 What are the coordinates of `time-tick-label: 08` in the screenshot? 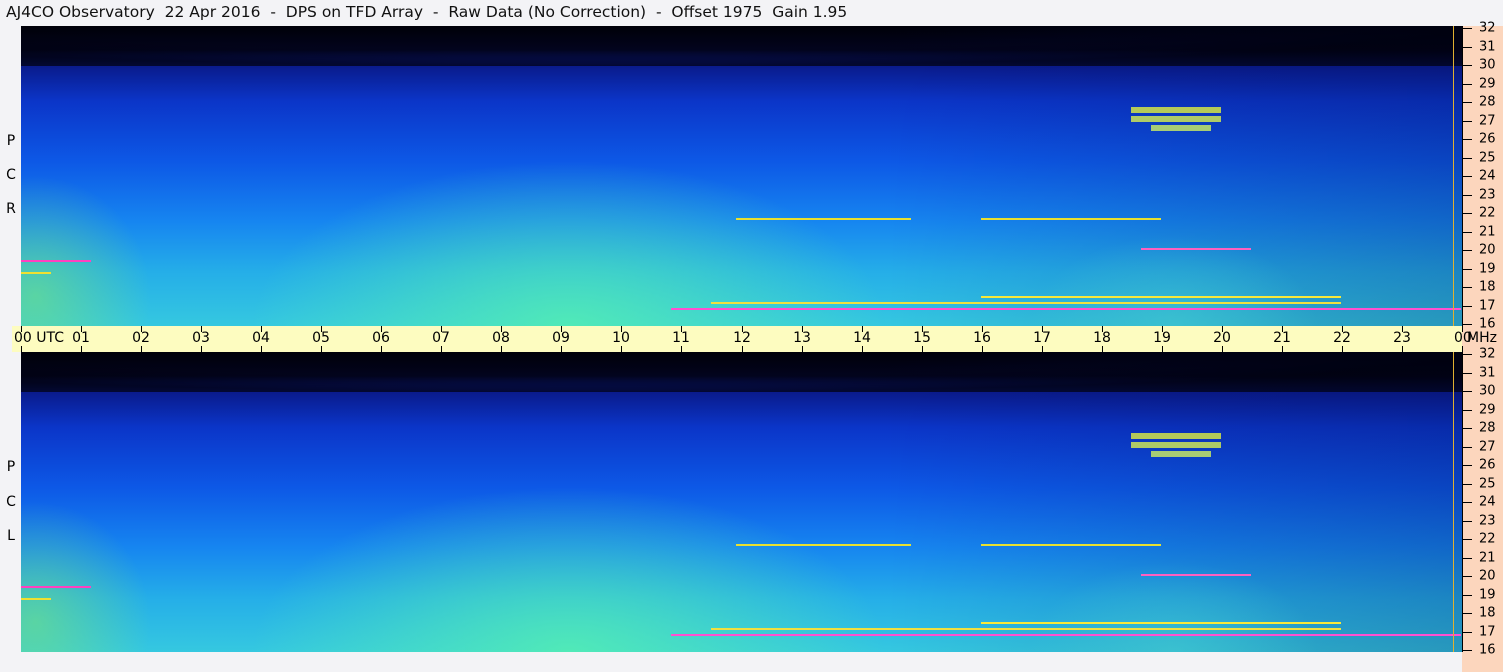 It's located at (501, 338).